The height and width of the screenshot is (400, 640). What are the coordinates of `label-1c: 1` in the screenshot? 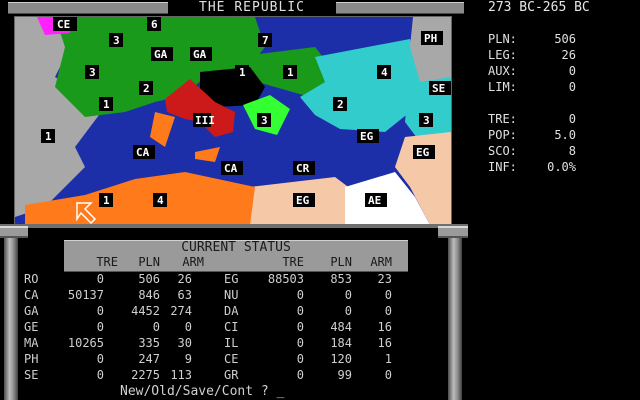 It's located at (106, 104).